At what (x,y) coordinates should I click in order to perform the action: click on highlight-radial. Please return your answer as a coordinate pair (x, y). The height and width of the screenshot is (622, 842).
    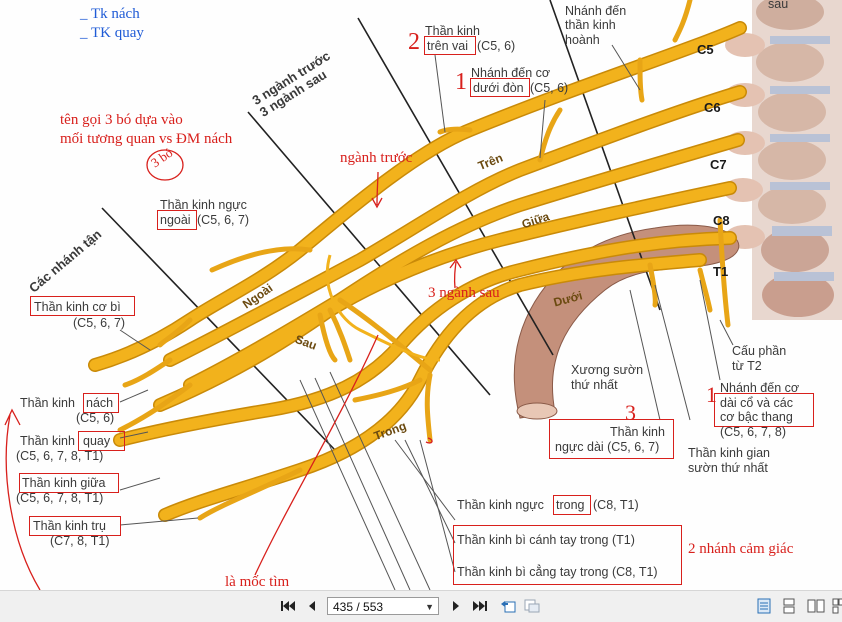
    Looking at the image, I should click on (101, 441).